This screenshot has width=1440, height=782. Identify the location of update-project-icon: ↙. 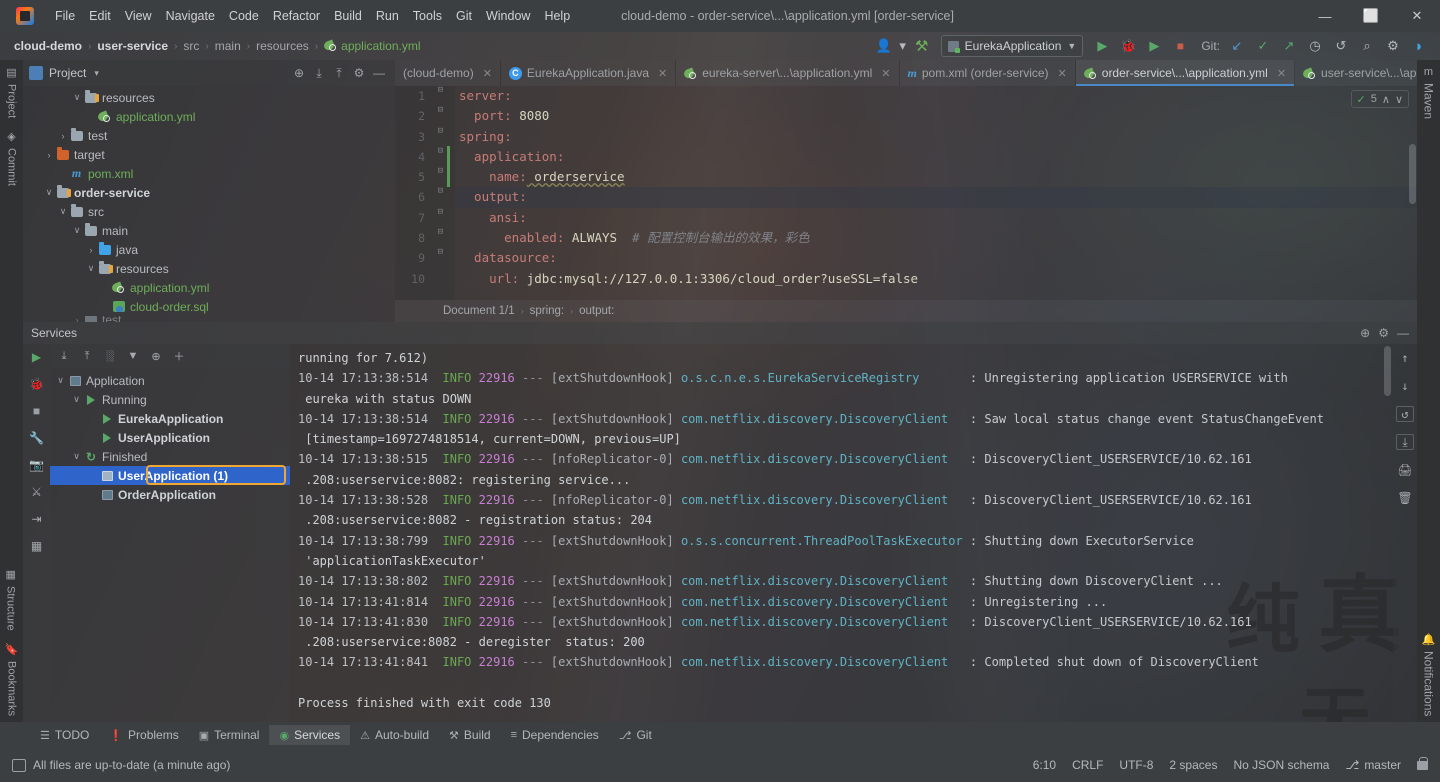
(1237, 46).